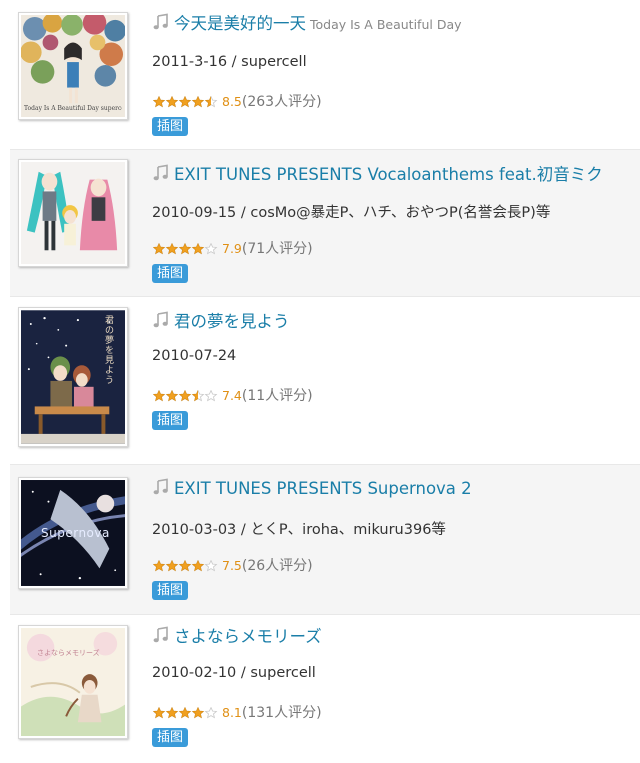  What do you see at coordinates (73, 108) in the screenshot?
I see `cover-text: Today Is A Beautiful Day supercell` at bounding box center [73, 108].